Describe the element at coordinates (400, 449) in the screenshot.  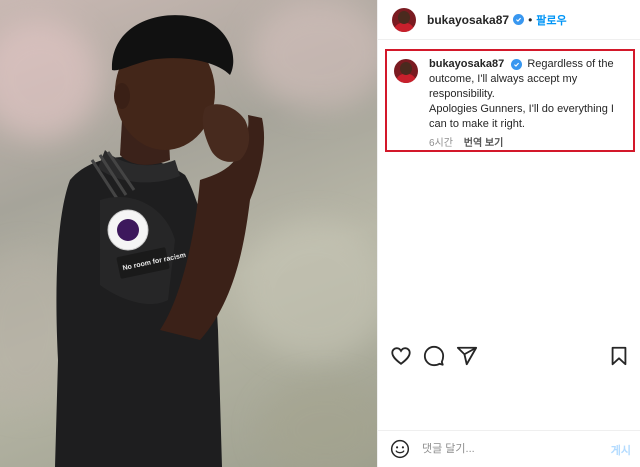
I see `emoji-icon` at that location.